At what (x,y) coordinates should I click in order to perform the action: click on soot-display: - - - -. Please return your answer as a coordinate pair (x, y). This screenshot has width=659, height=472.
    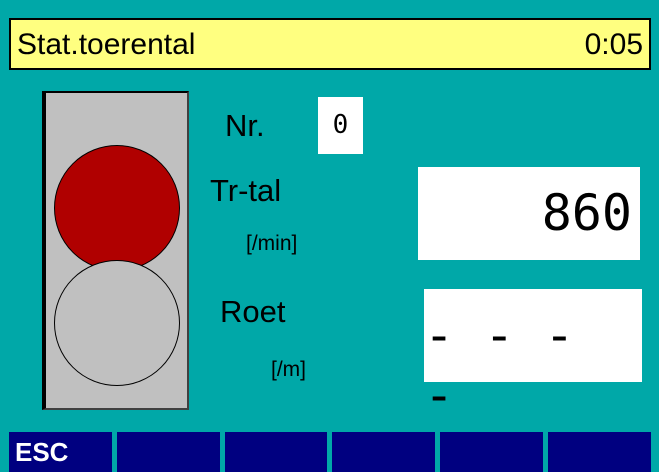
    Looking at the image, I should click on (533, 356).